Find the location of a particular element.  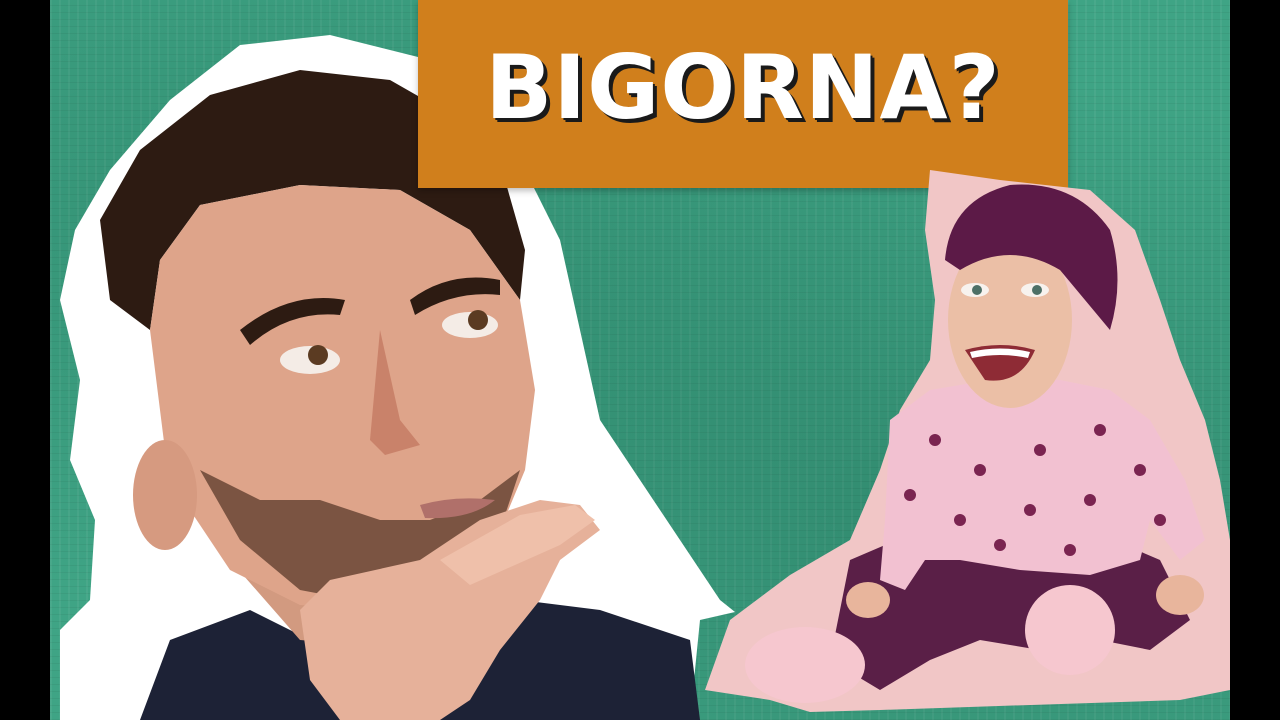

baby-left-hand is located at coordinates (868, 600).